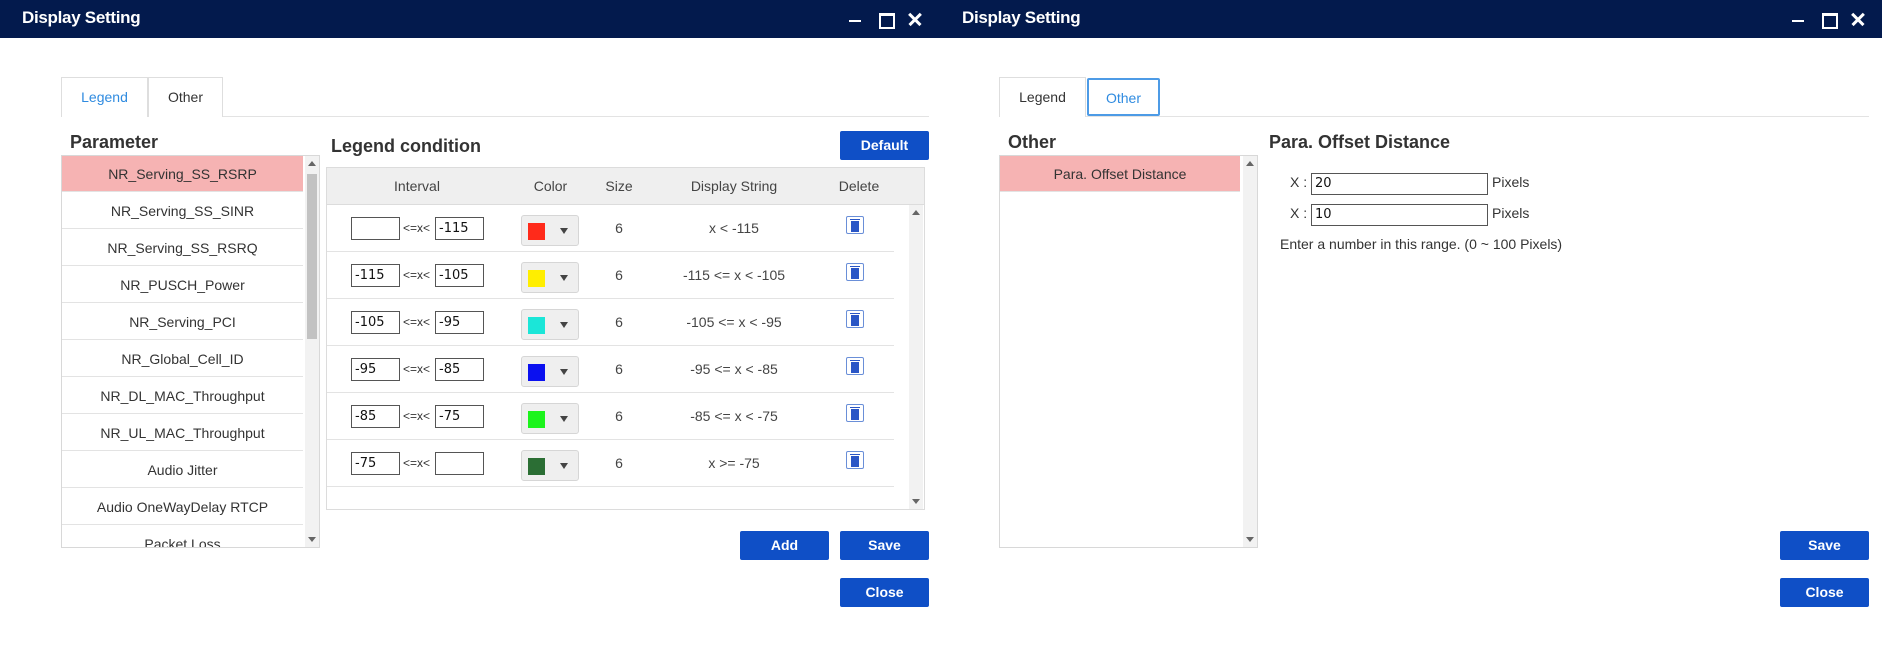 The width and height of the screenshot is (1882, 645). What do you see at coordinates (182, 211) in the screenshot?
I see `list-item: NR_Serving_SS_SINR` at bounding box center [182, 211].